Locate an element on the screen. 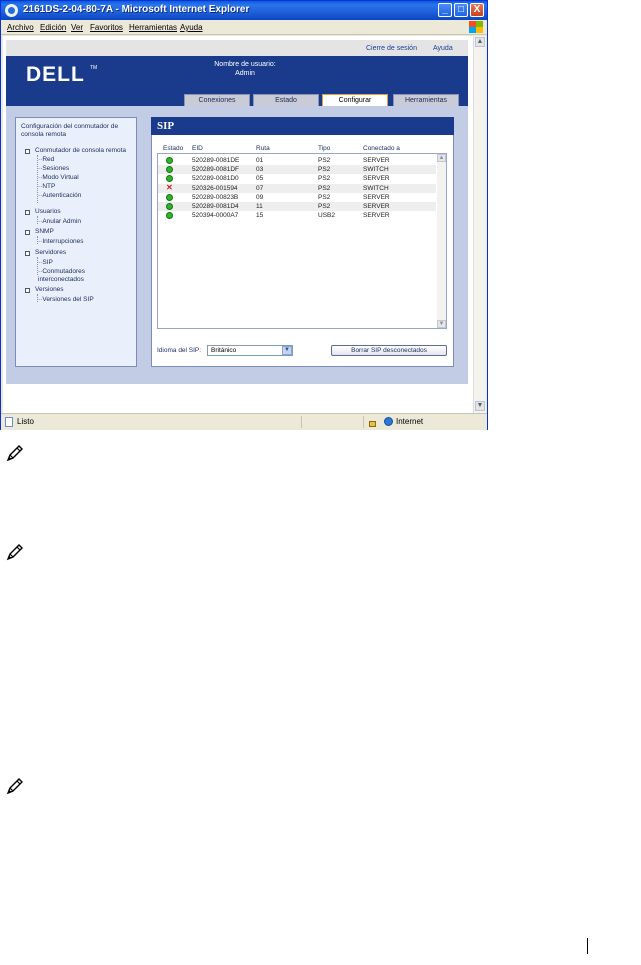 This screenshot has height=965, width=641. page-icon is located at coordinates (9, 422).